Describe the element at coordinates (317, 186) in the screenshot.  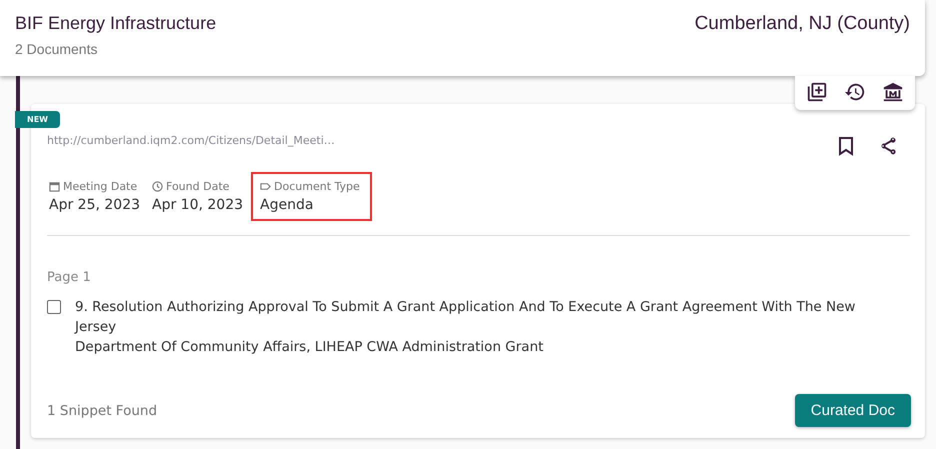
I see `field-label: Document Type` at that location.